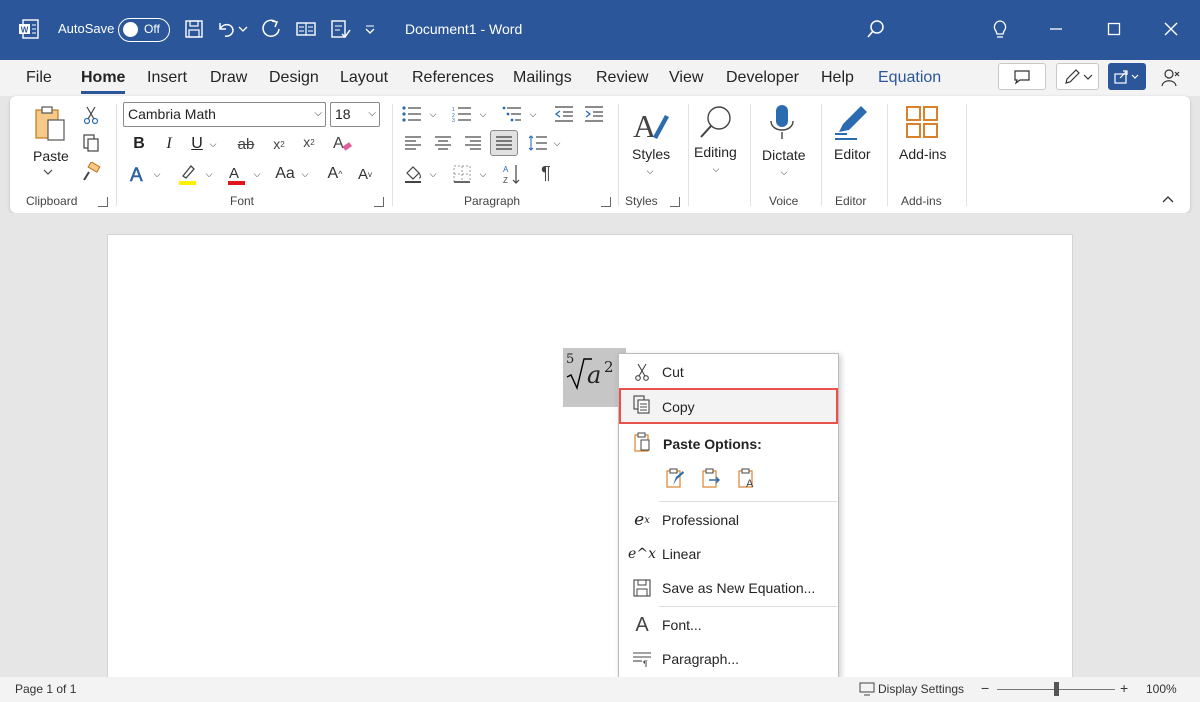  Describe the element at coordinates (784, 155) in the screenshot. I see `dictate-label: Dictate` at that location.